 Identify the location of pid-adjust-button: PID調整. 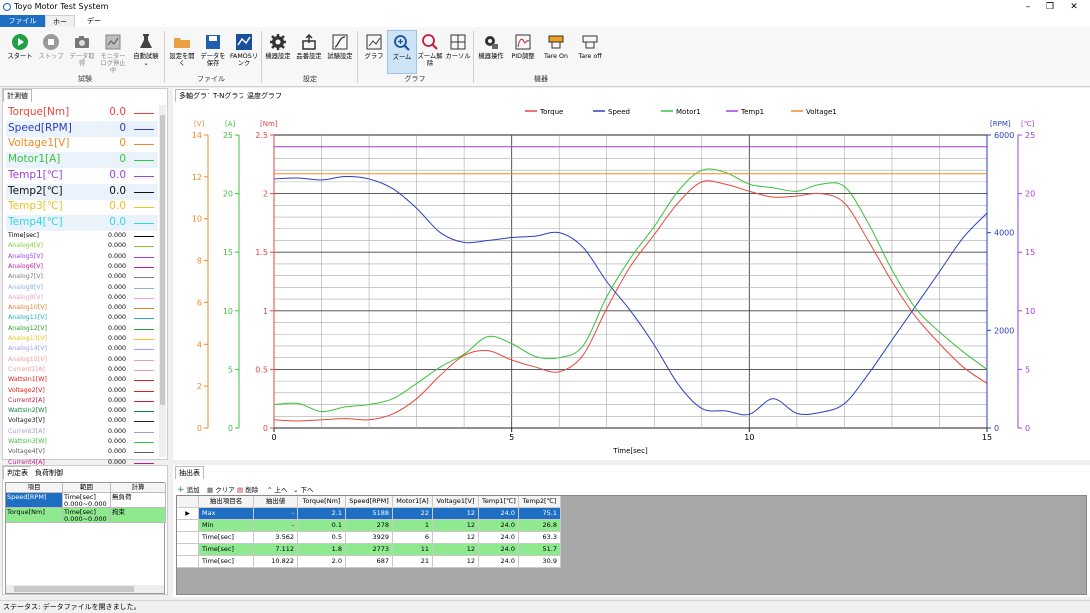
(523, 52).